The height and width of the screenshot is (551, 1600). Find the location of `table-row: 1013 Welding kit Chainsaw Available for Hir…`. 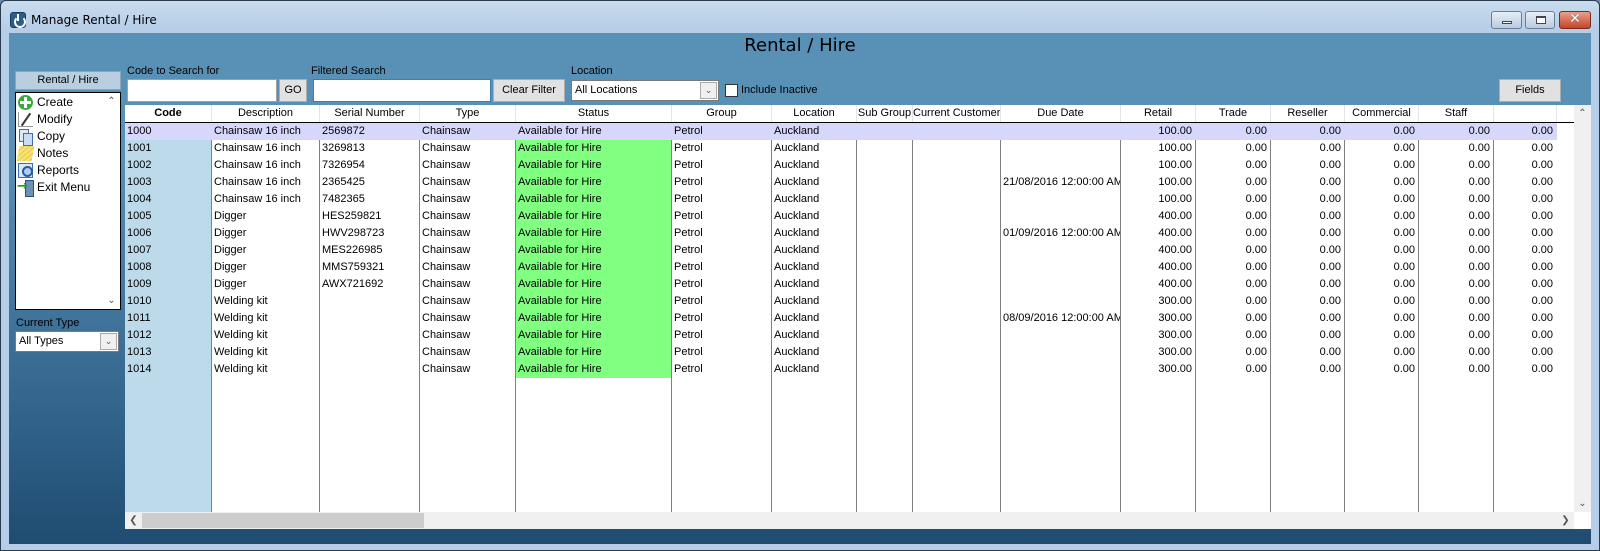

table-row: 1013 Welding kit Chainsaw Available for Hir… is located at coordinates (841, 352).